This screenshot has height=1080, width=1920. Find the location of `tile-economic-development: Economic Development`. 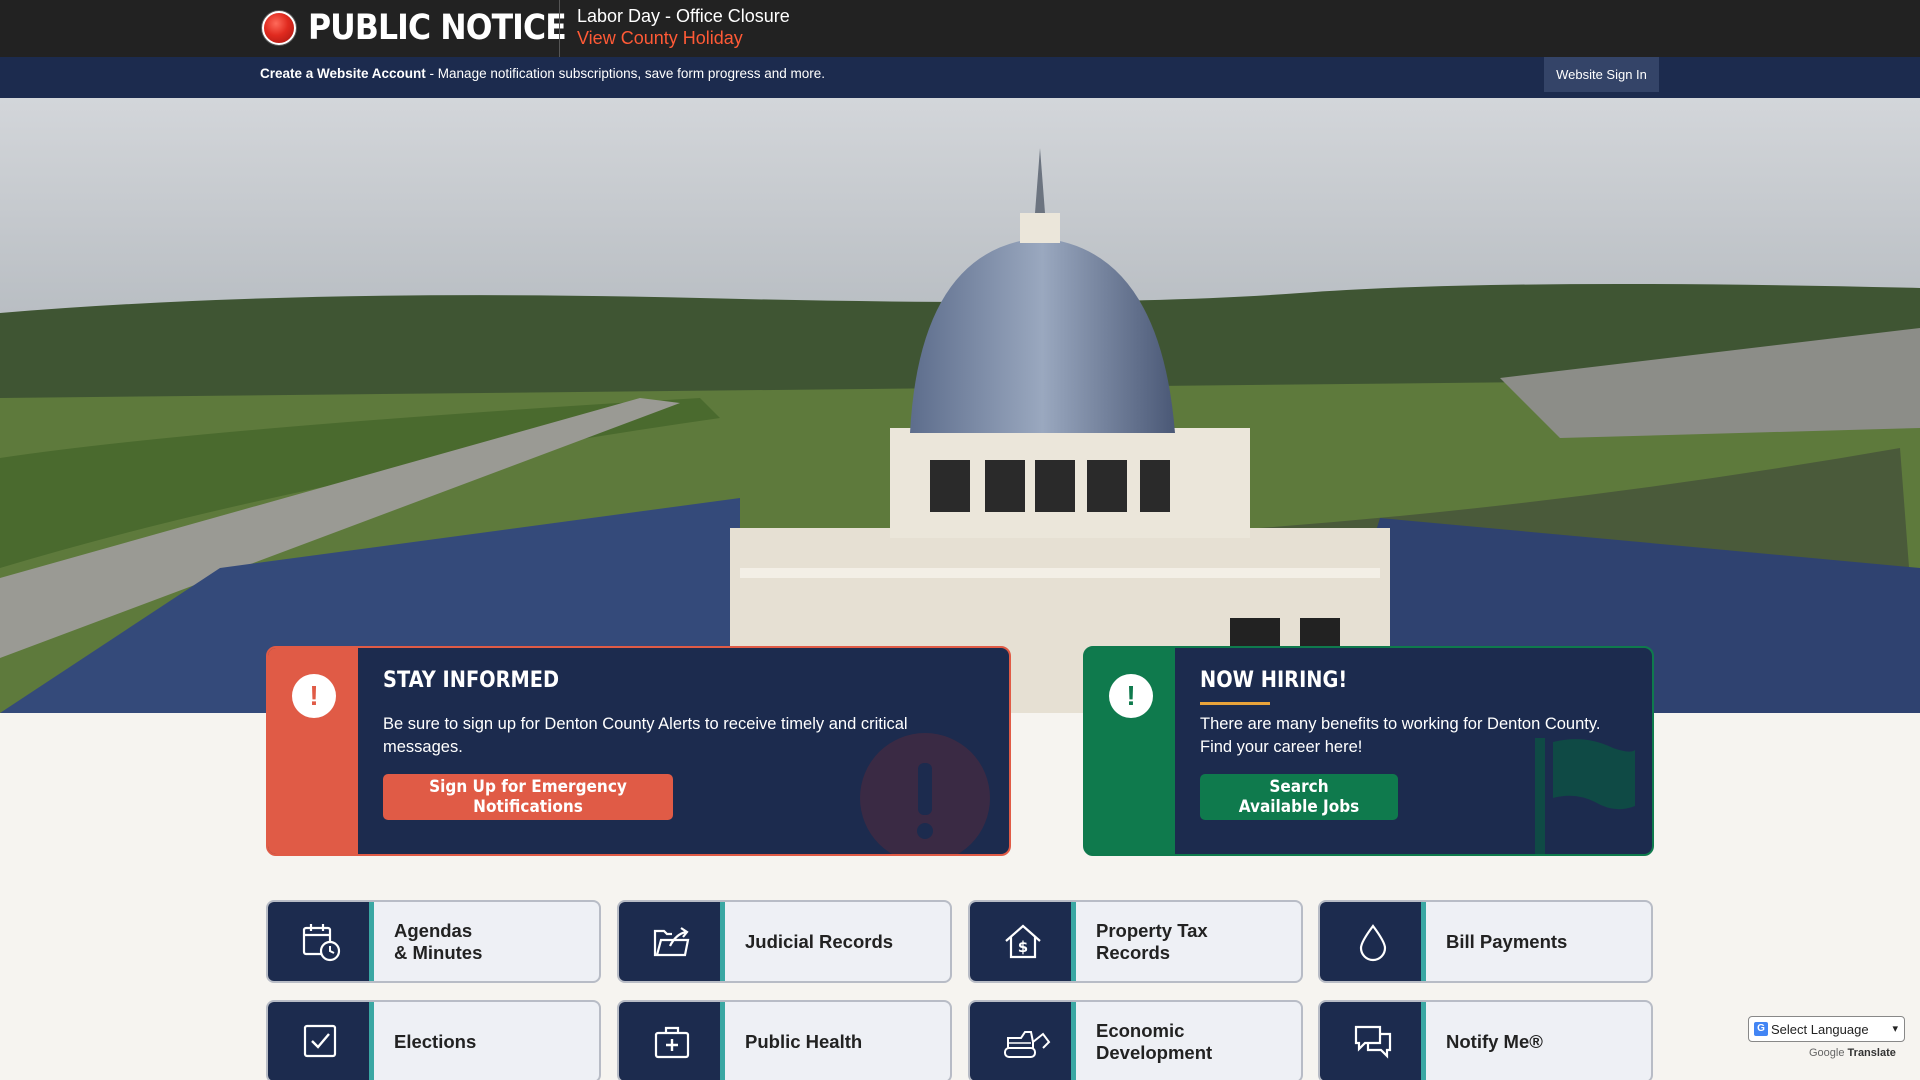

tile-economic-development: Economic Development is located at coordinates (1135, 1040).